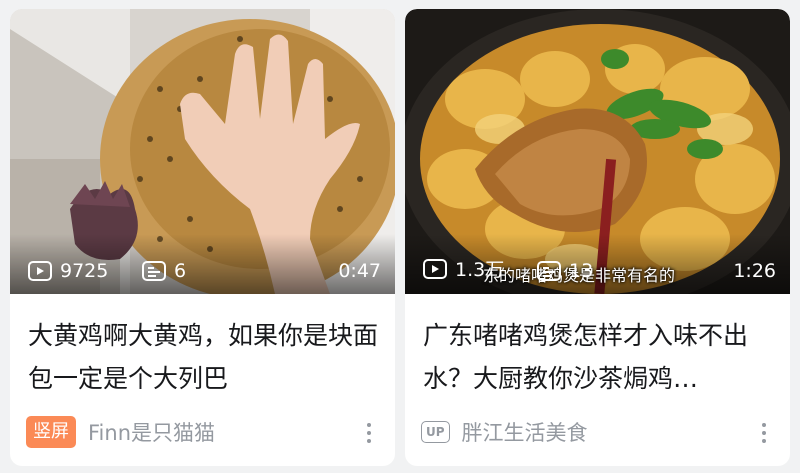 The width and height of the screenshot is (800, 473). What do you see at coordinates (565, 271) in the screenshot?
I see `danmaku-count: 13` at bounding box center [565, 271].